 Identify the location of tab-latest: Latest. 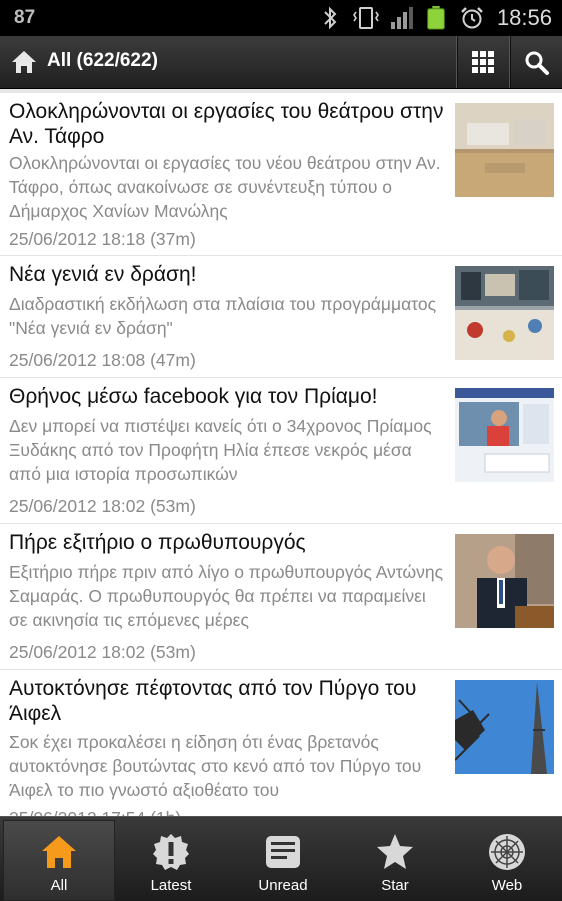
(171, 860).